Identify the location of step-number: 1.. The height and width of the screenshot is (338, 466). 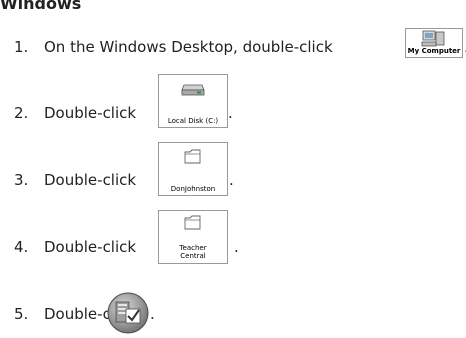
(21, 47).